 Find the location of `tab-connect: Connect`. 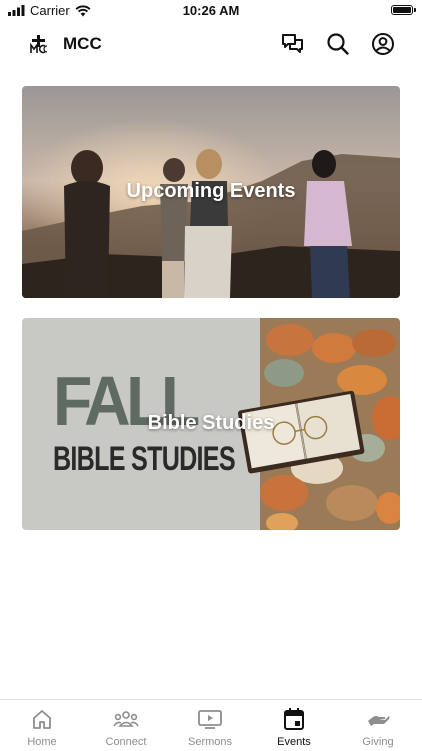

tab-connect: Connect is located at coordinates (126, 725).